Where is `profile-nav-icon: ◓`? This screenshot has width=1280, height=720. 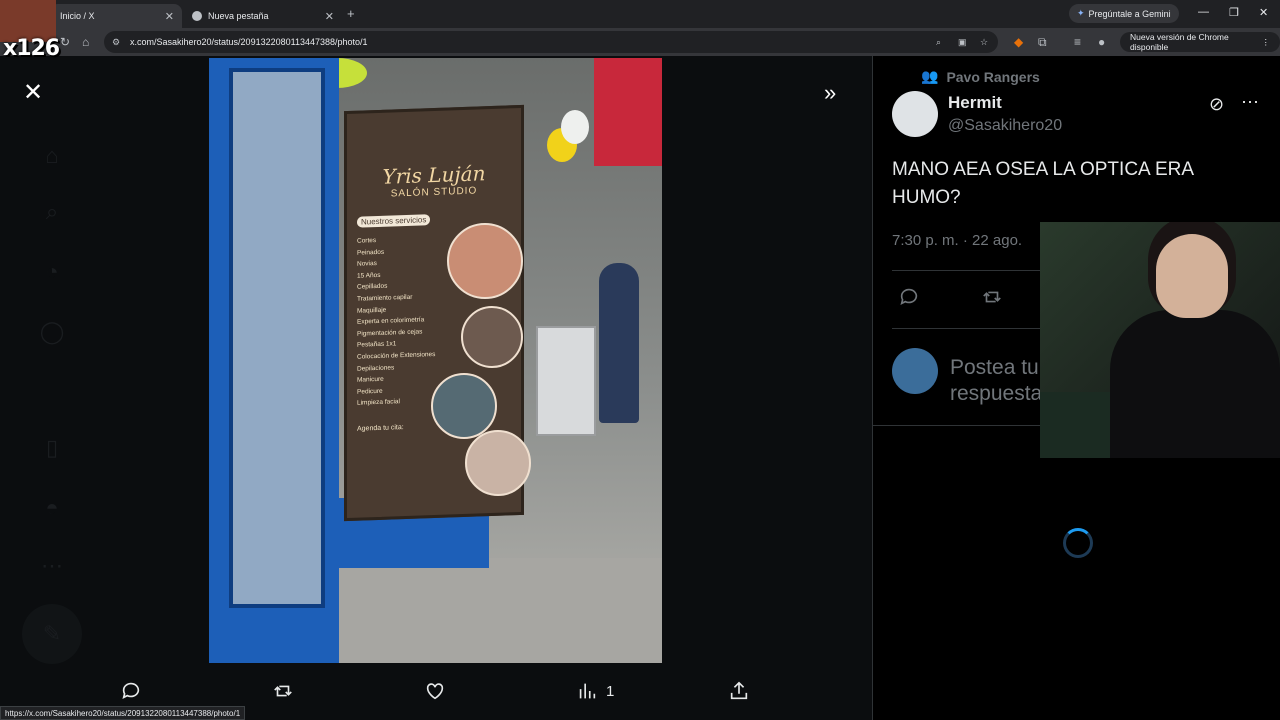 profile-nav-icon: ◓ is located at coordinates (52, 507).